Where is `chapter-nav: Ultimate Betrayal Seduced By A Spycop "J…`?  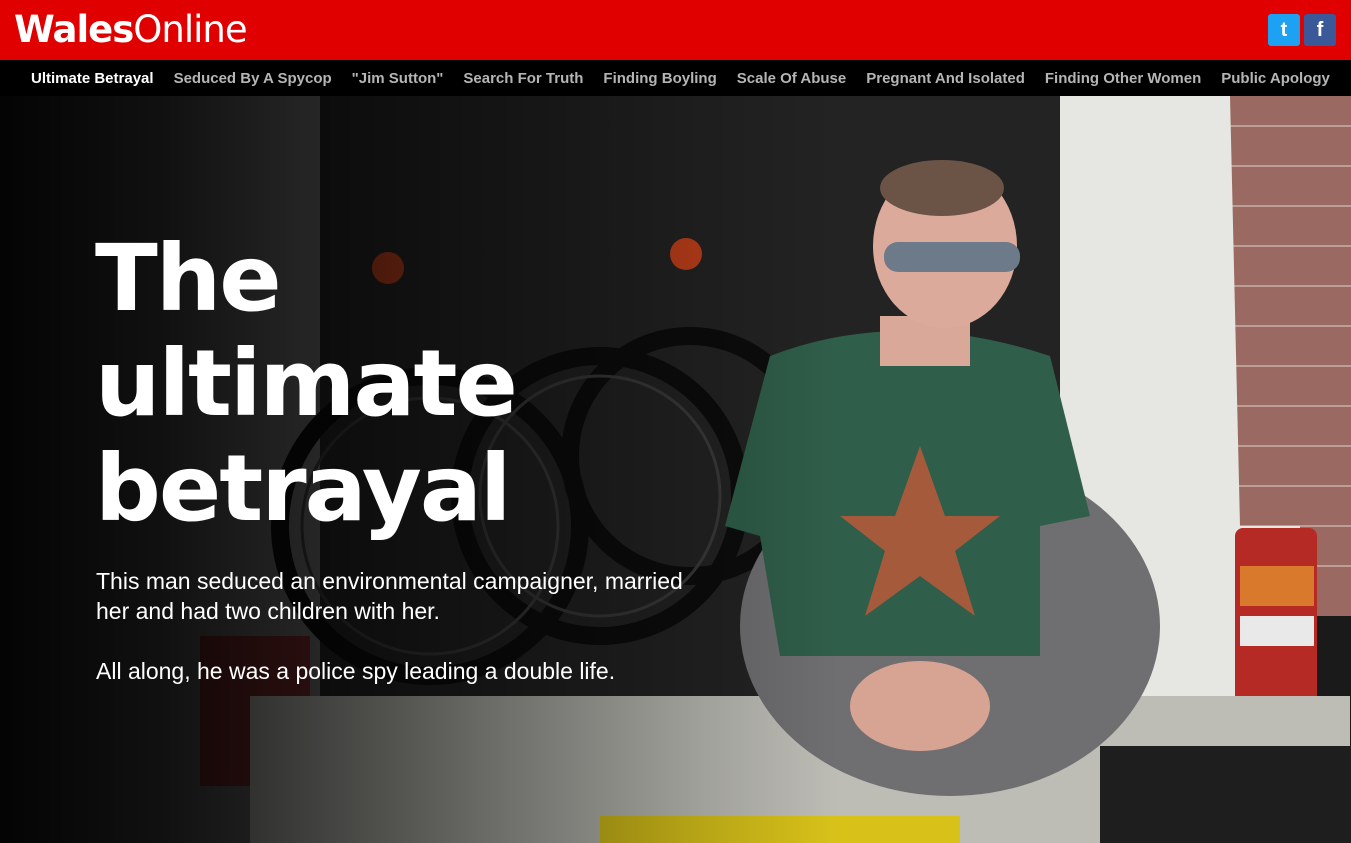
chapter-nav: Ultimate Betrayal Seduced By A Spycop "J… is located at coordinates (675, 78).